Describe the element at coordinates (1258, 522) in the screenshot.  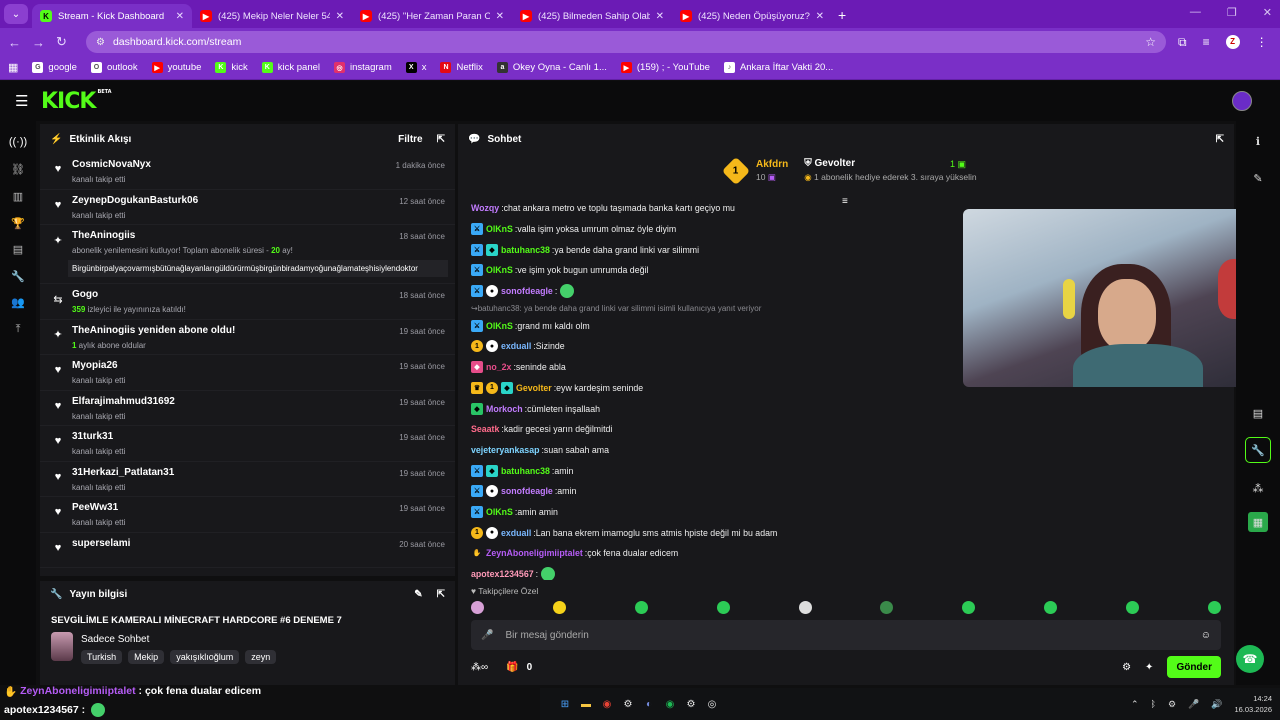
I see `app-icon: ▦` at that location.